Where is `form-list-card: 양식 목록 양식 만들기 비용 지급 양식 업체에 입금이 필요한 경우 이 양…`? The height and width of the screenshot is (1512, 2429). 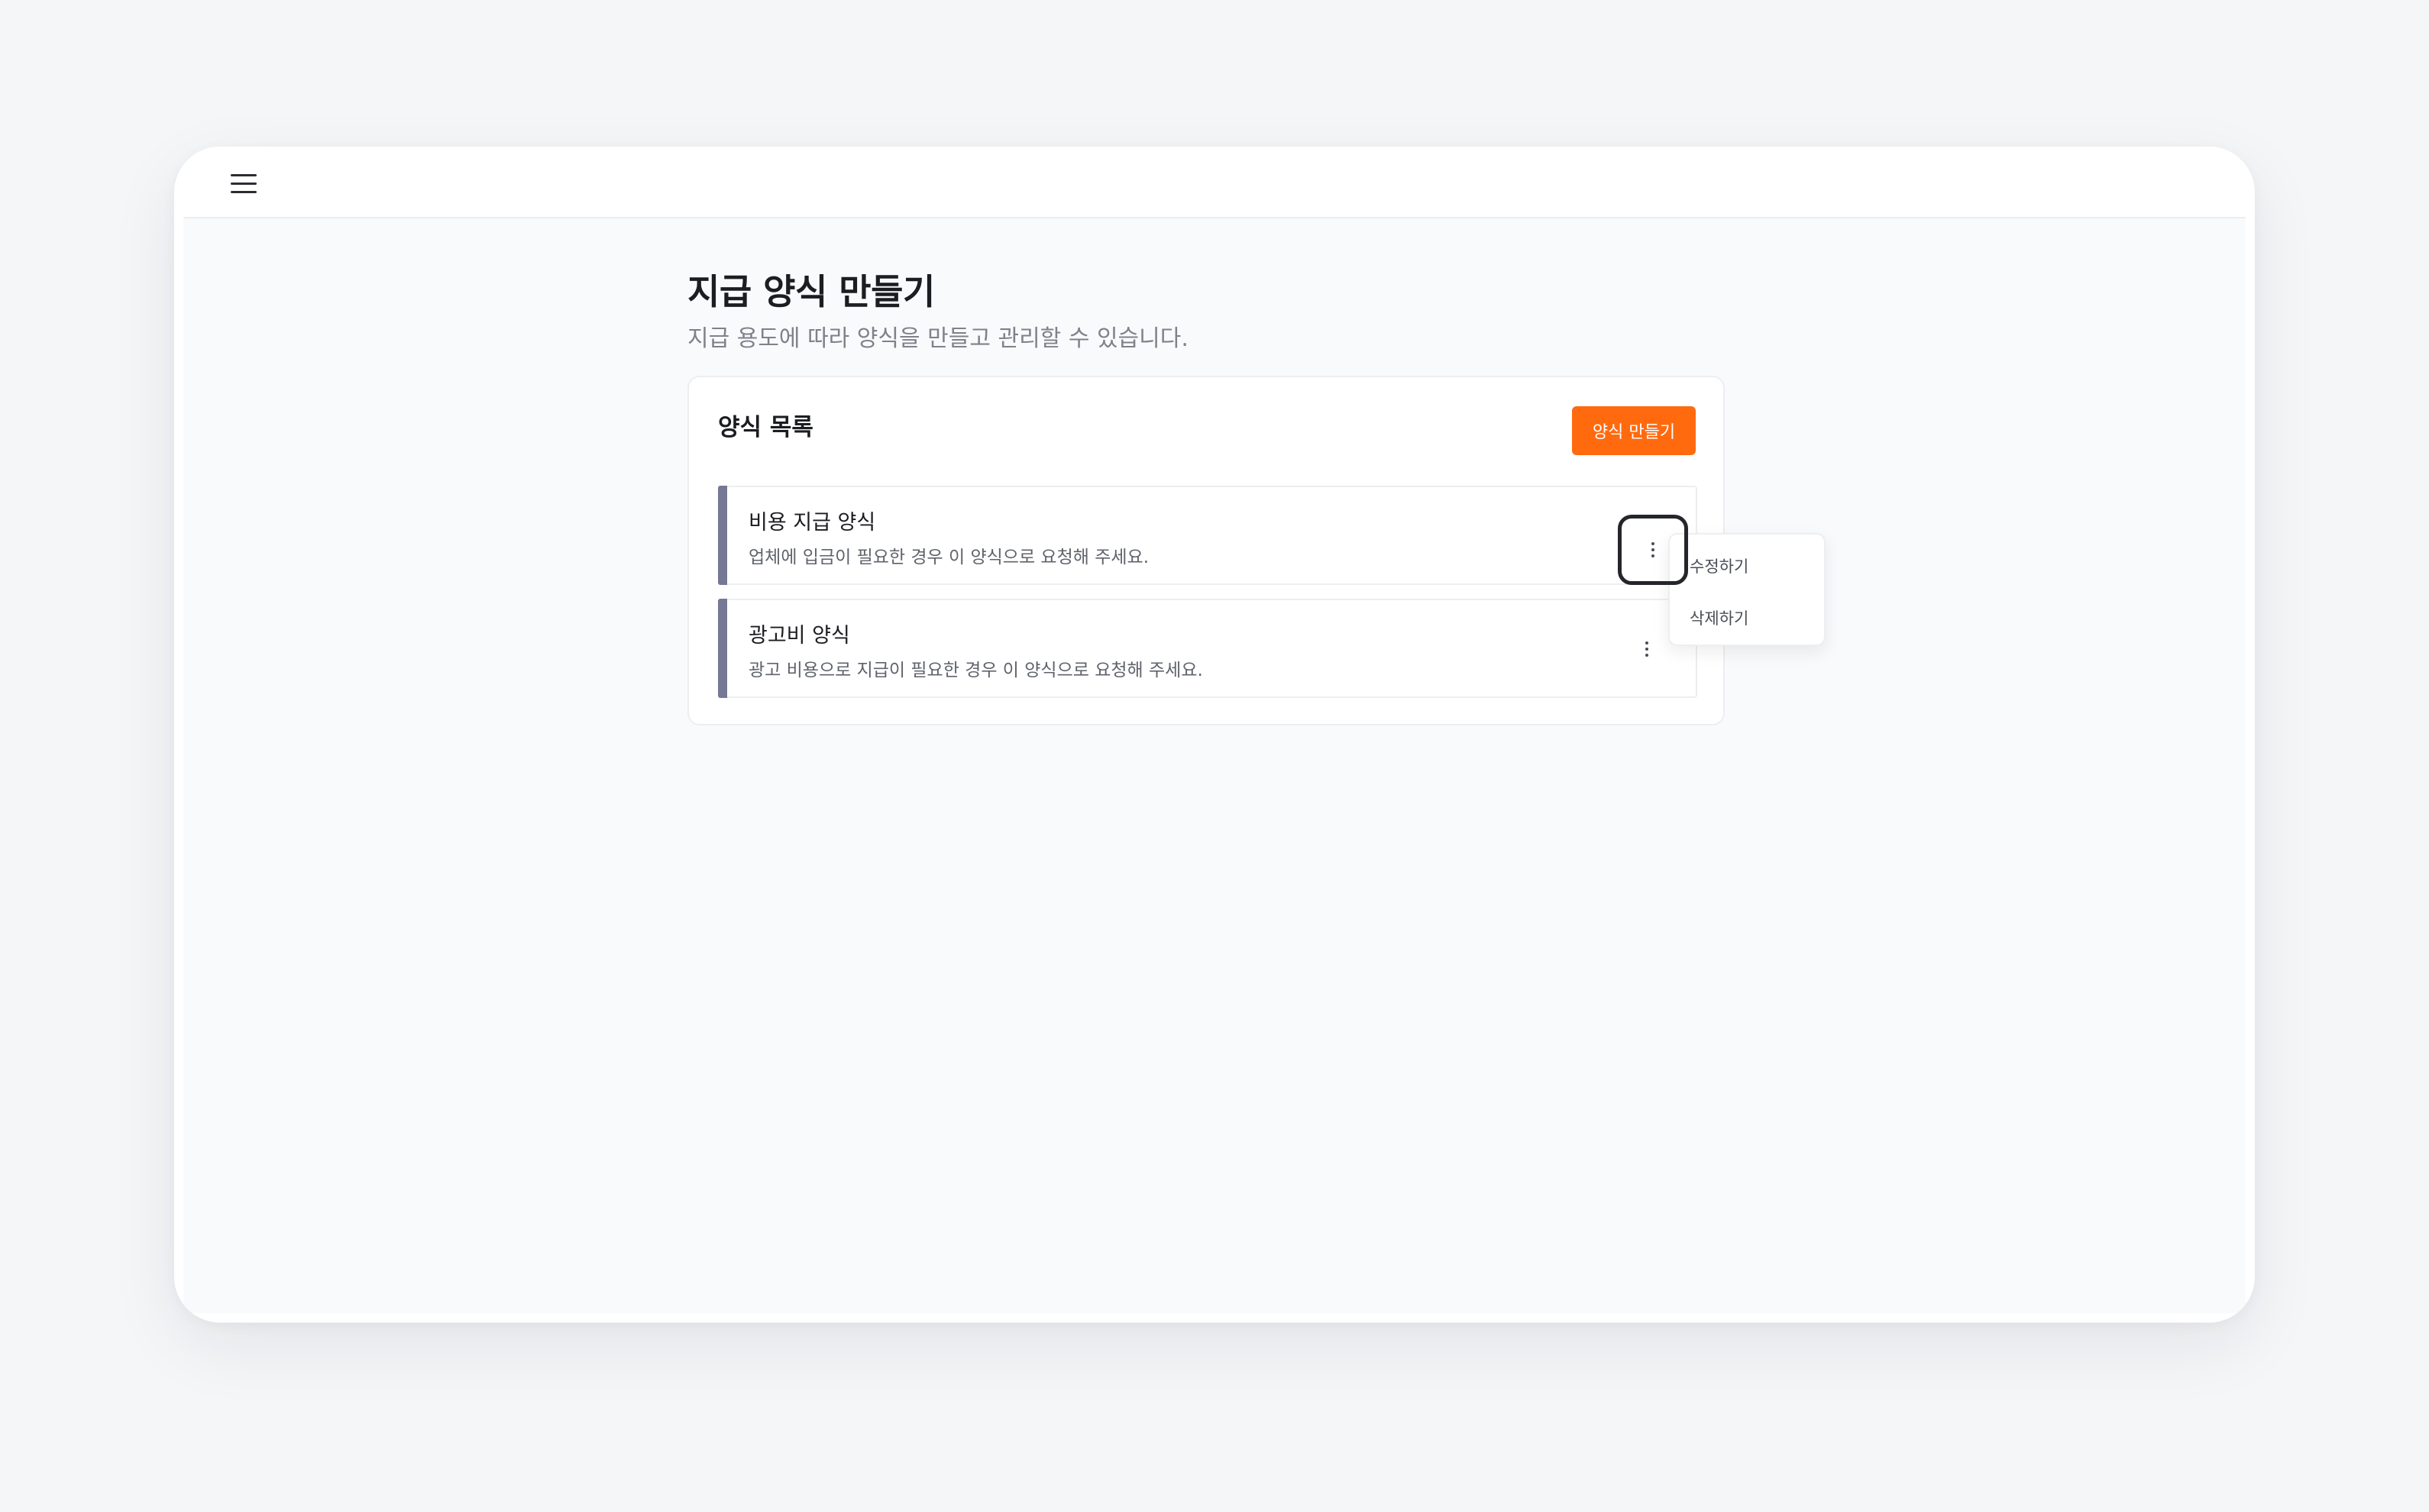
form-list-card: 양식 목록 양식 만들기 비용 지급 양식 업체에 입금이 필요한 경우 이 양… is located at coordinates (1206, 550).